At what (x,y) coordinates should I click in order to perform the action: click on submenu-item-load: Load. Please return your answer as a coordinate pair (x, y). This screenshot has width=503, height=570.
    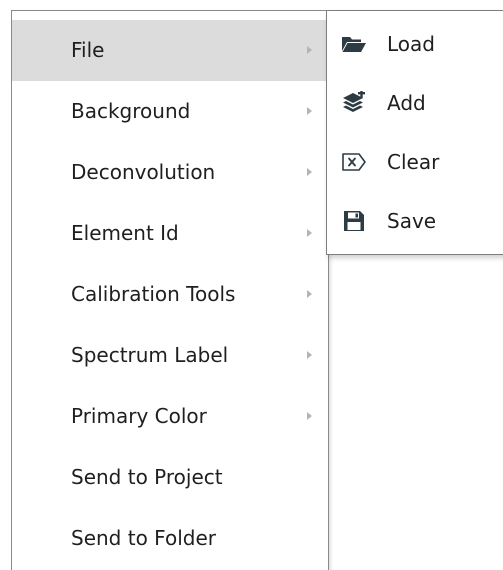
    Looking at the image, I should click on (415, 44).